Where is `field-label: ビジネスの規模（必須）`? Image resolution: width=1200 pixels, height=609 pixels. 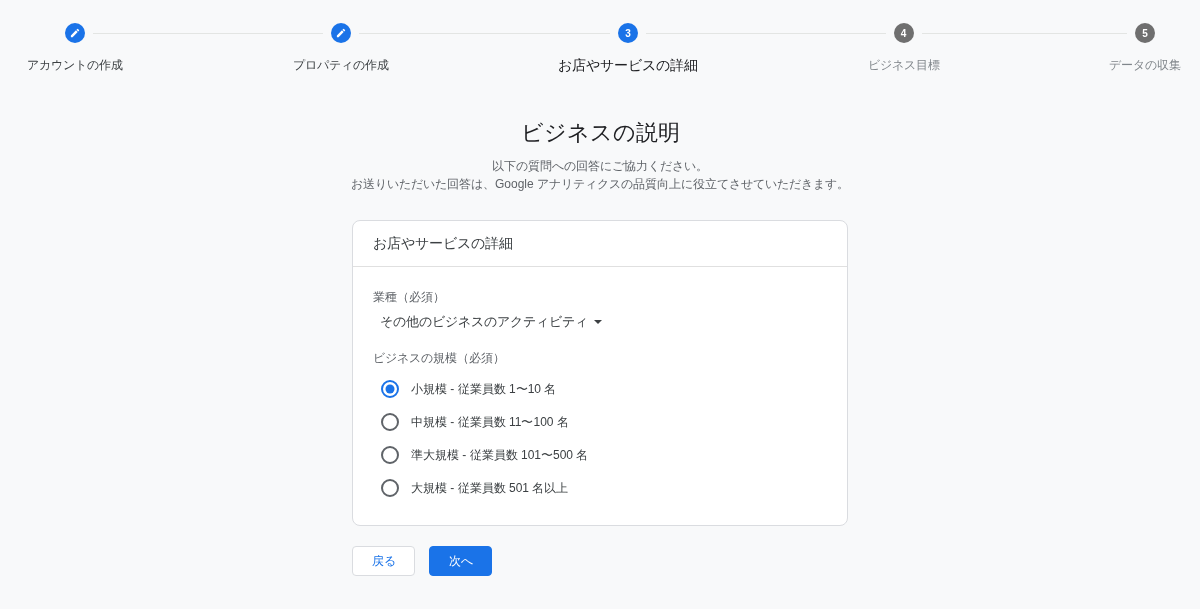 field-label: ビジネスの規模（必須） is located at coordinates (439, 358).